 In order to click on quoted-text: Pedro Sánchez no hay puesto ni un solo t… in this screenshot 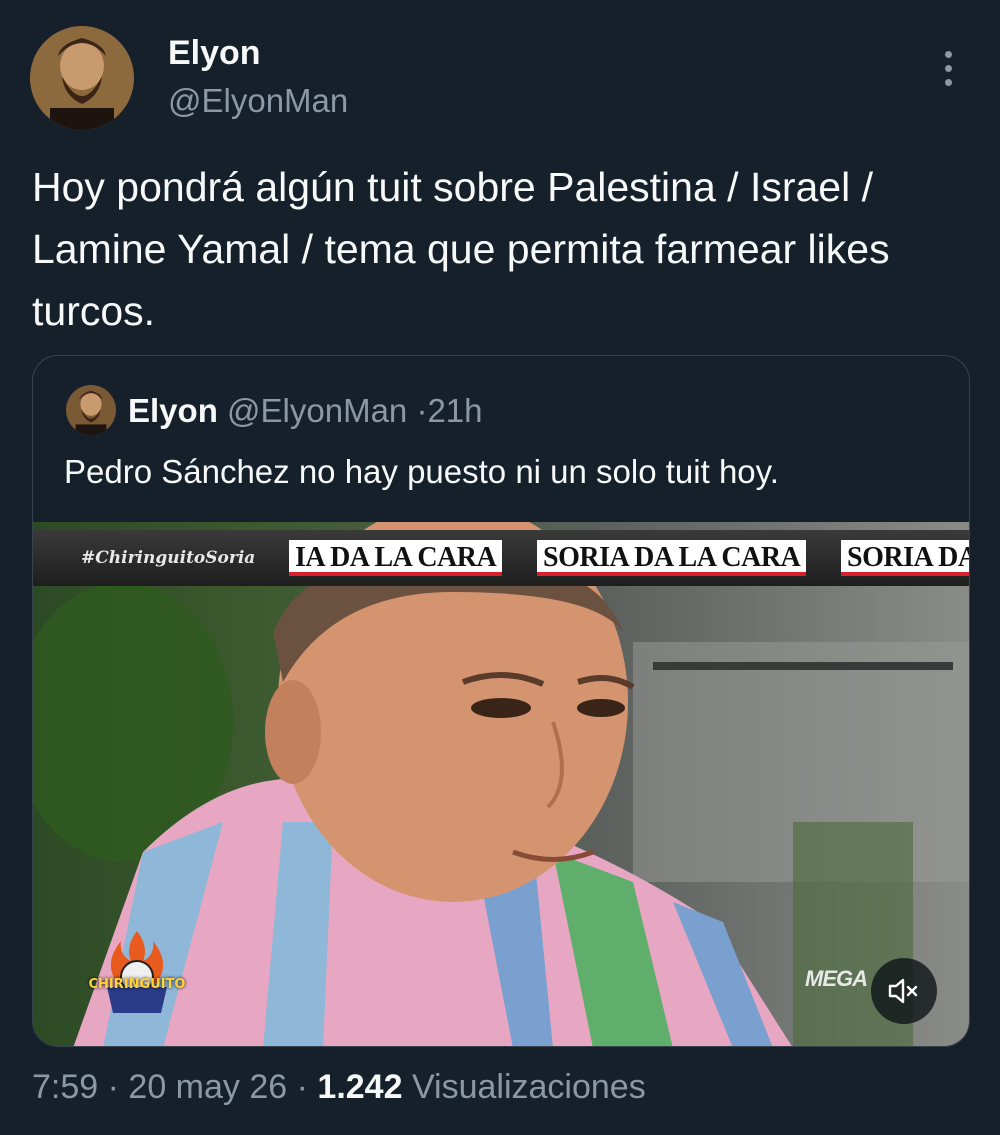, I will do `click(421, 471)`.